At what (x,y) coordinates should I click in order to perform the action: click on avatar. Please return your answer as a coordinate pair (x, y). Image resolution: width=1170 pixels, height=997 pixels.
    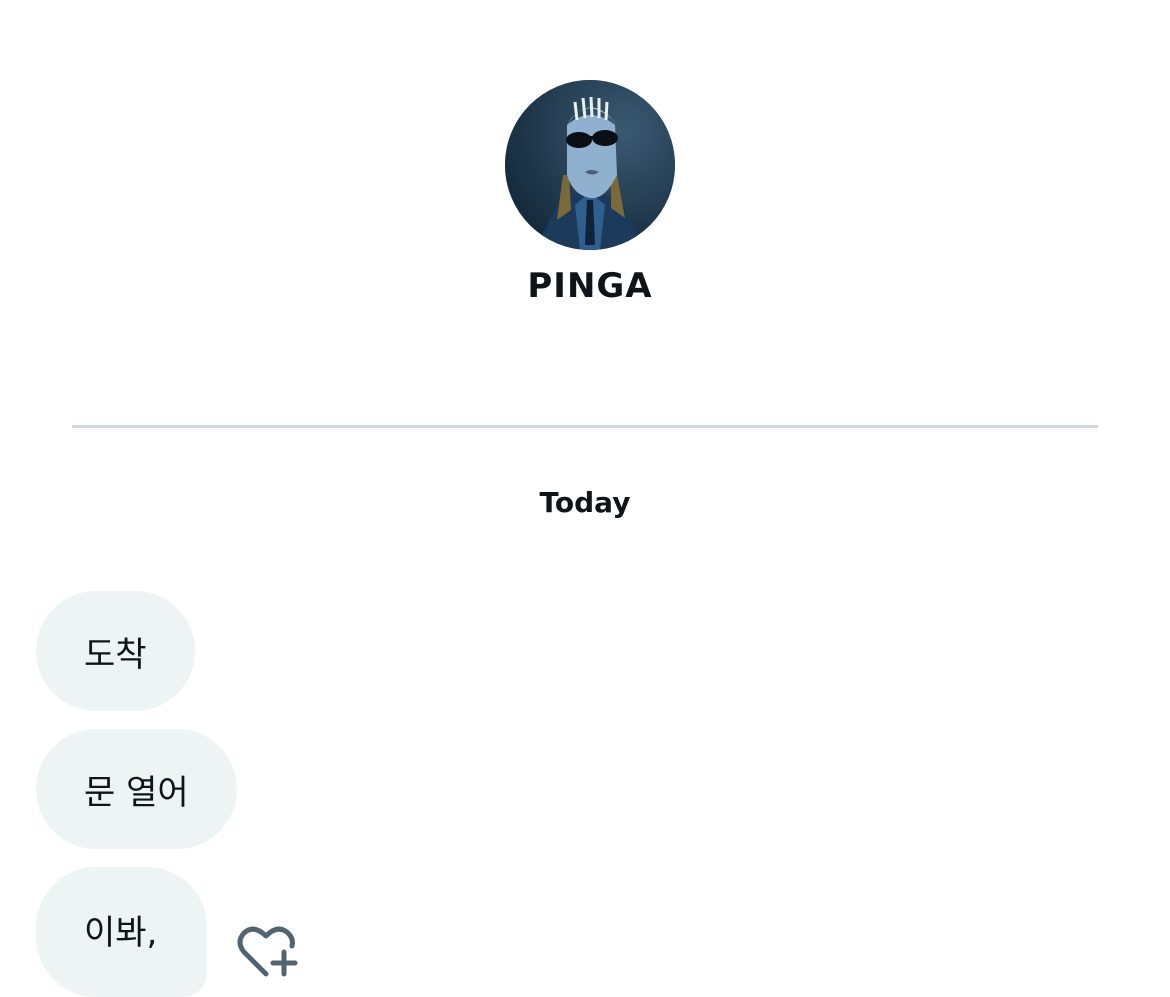
    Looking at the image, I should click on (590, 165).